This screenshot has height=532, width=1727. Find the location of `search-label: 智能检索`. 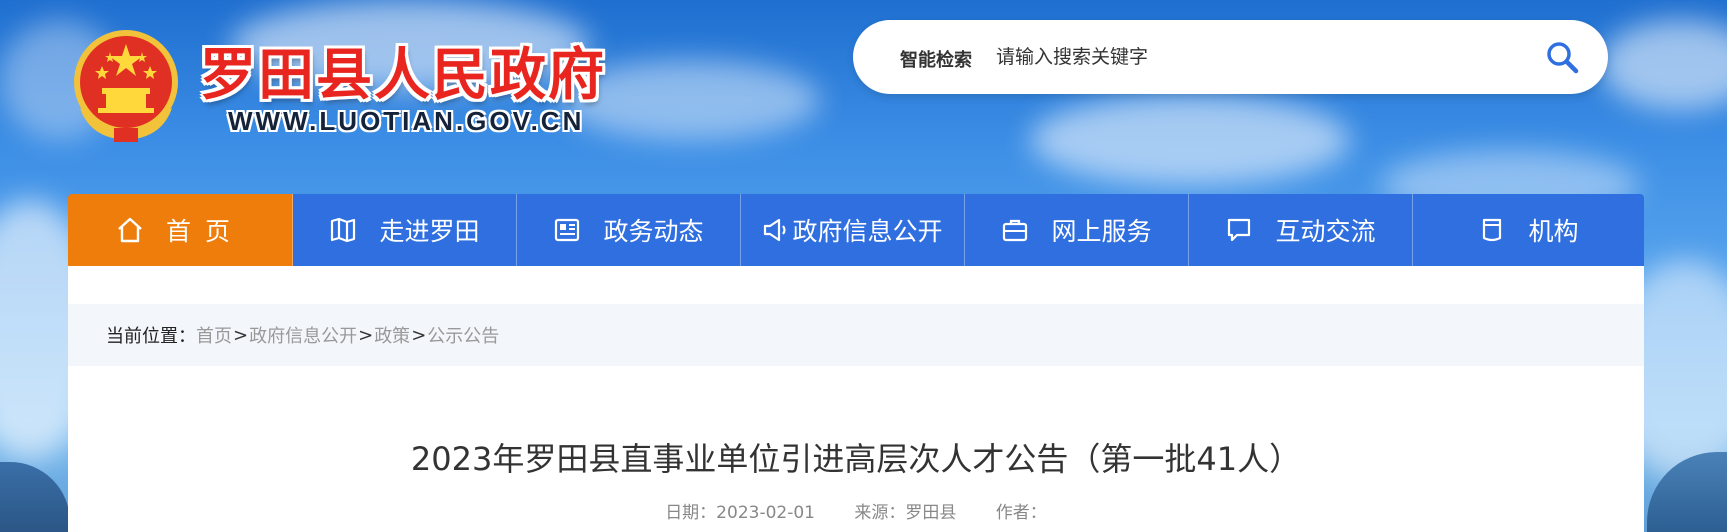

search-label: 智能检索 is located at coordinates (936, 60).